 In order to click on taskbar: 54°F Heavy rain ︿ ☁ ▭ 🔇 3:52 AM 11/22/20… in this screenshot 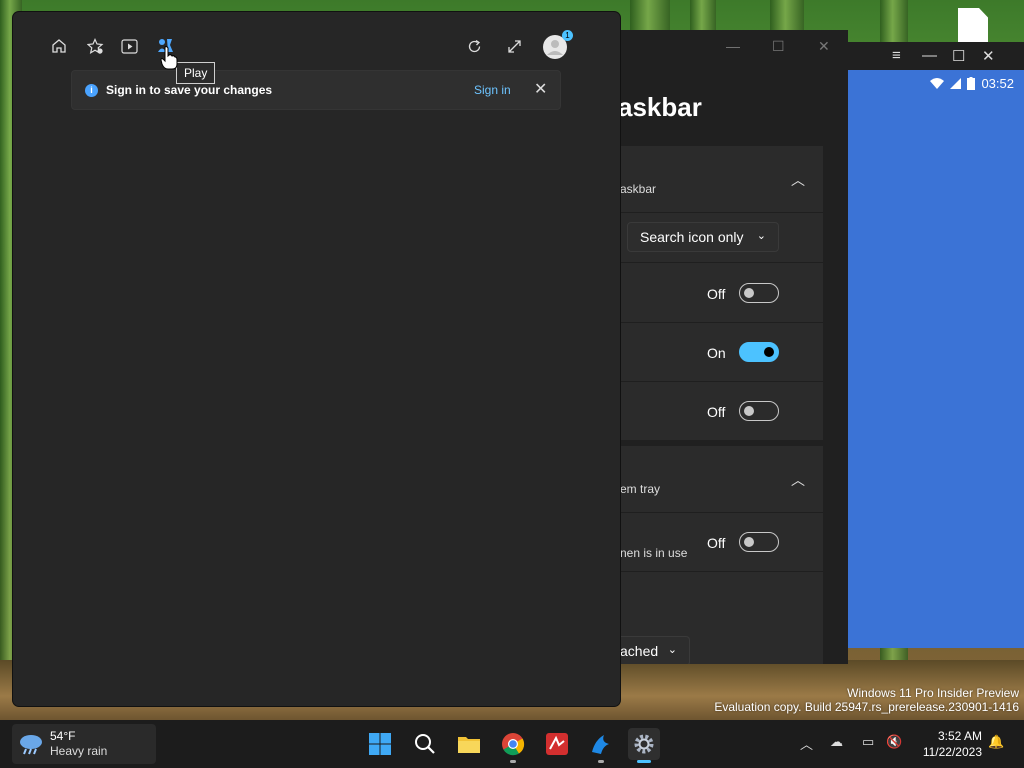, I will do `click(512, 744)`.